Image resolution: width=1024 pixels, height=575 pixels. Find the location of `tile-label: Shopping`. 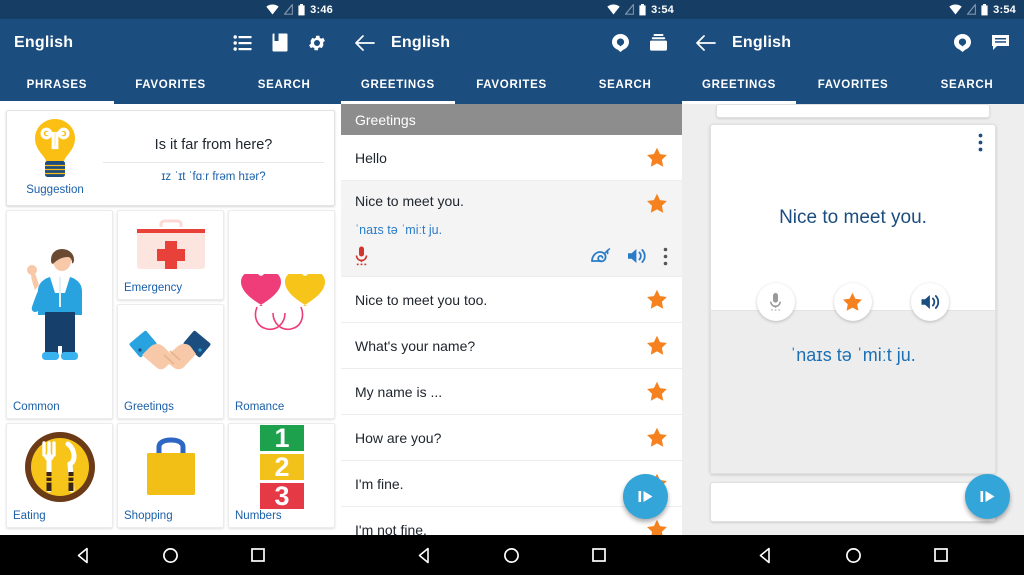

tile-label: Shopping is located at coordinates (148, 516).